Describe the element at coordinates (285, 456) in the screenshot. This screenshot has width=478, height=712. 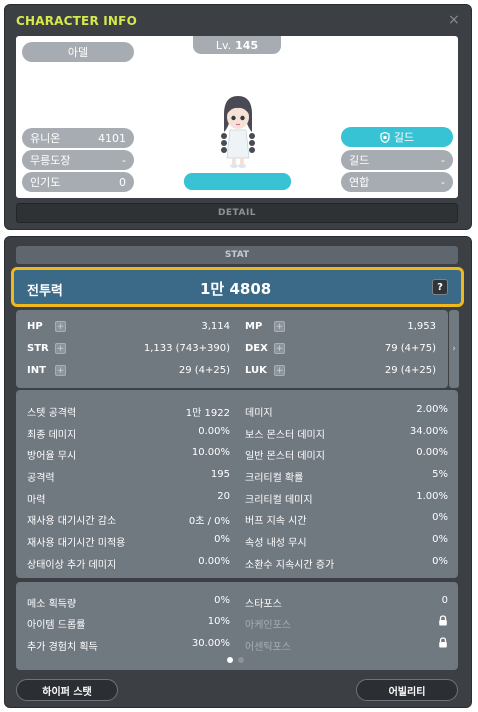
I see `stat-label: 일반 몬스터 데미지` at that location.